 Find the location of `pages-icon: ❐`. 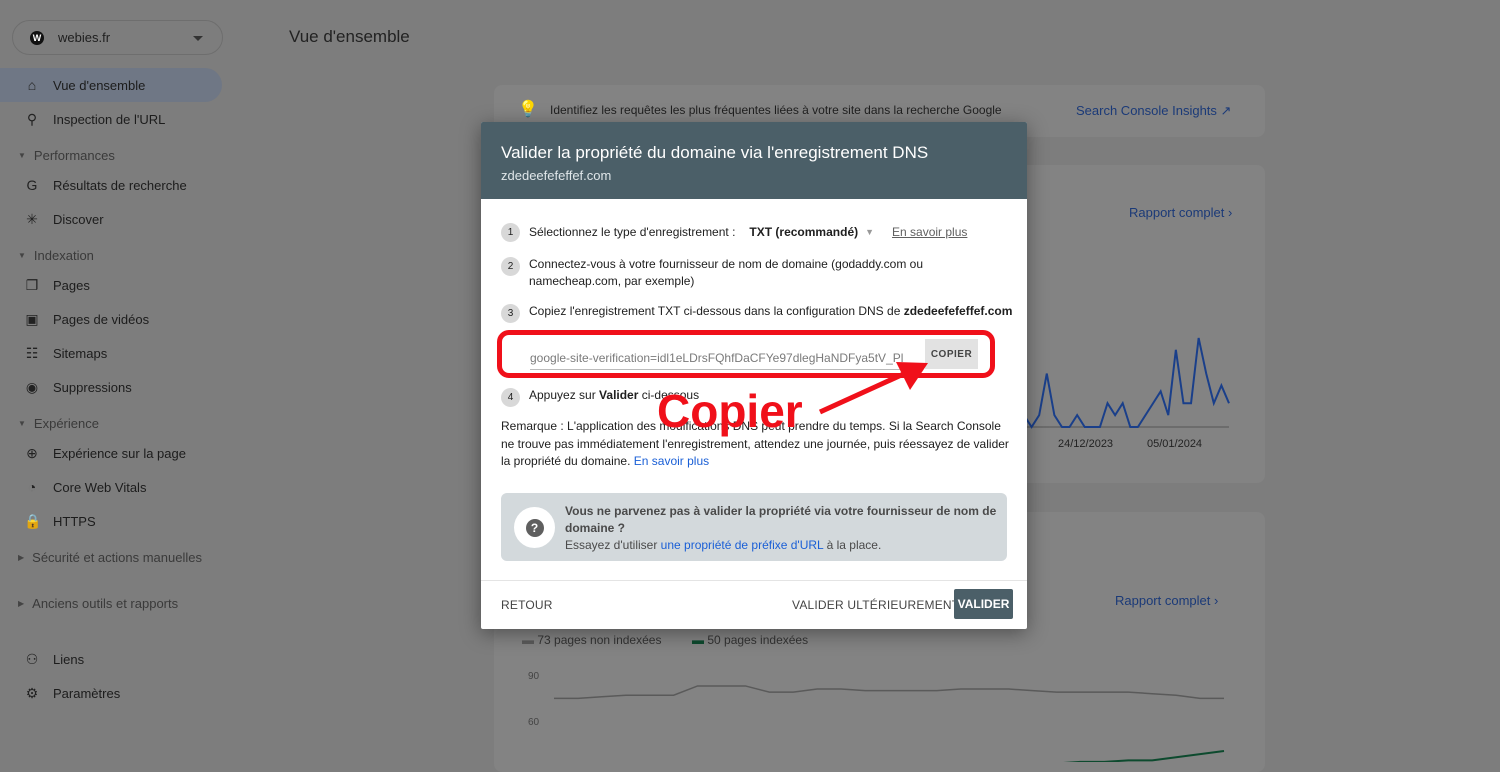

pages-icon: ❐ is located at coordinates (32, 284).